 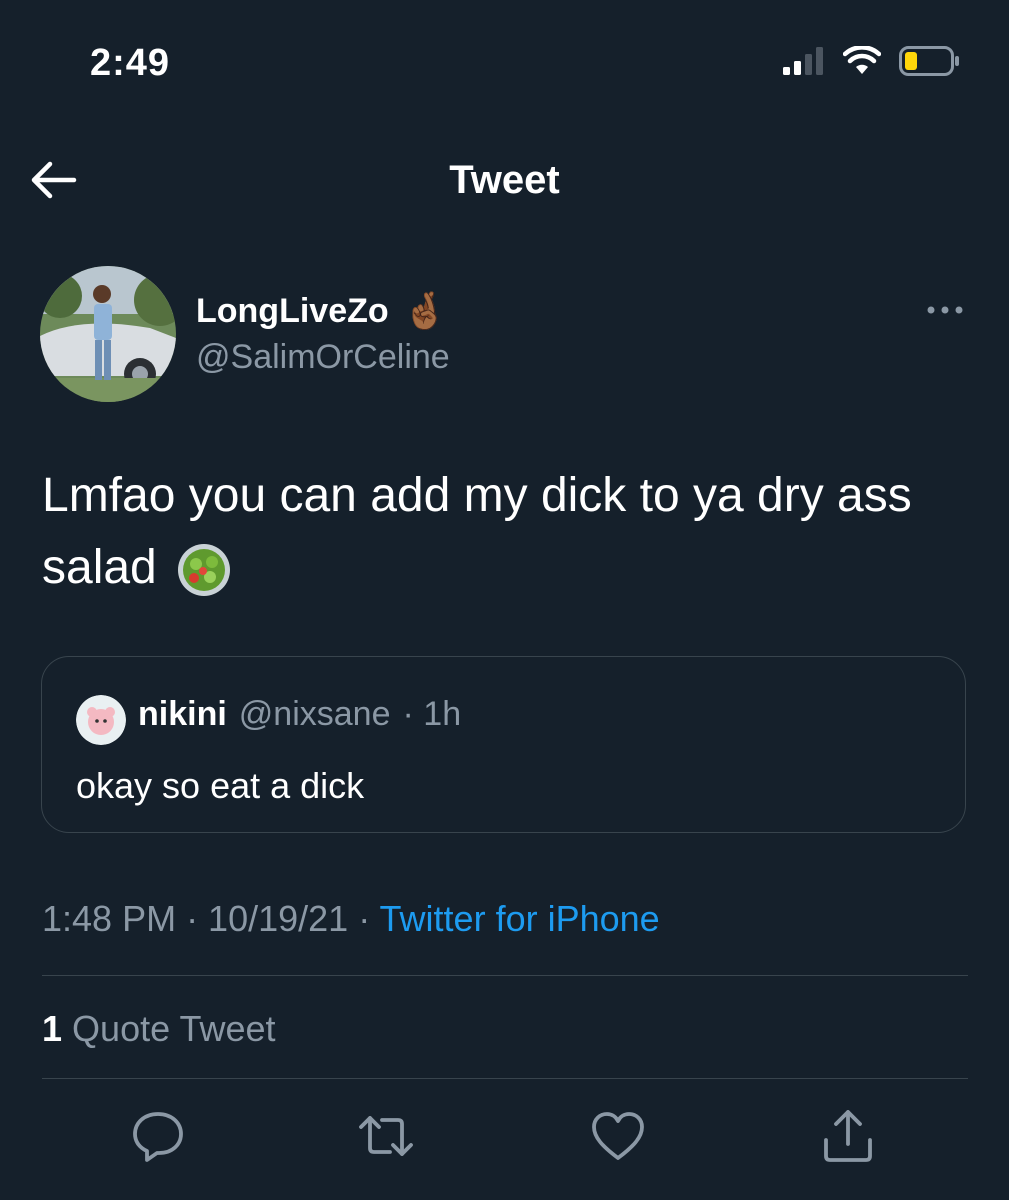 I want to click on quoted-author-handle: @nixsane, so click(x=314, y=714).